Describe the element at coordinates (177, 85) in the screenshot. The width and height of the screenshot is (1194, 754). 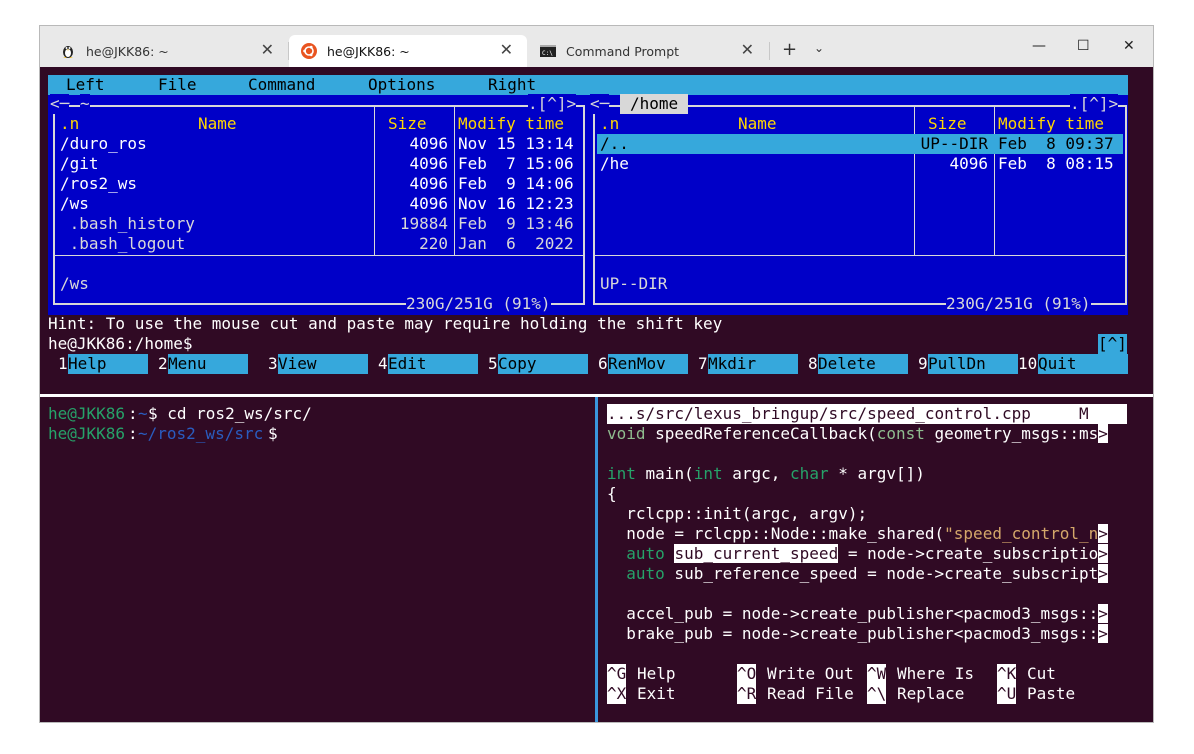
I see `menu-file: File` at that location.